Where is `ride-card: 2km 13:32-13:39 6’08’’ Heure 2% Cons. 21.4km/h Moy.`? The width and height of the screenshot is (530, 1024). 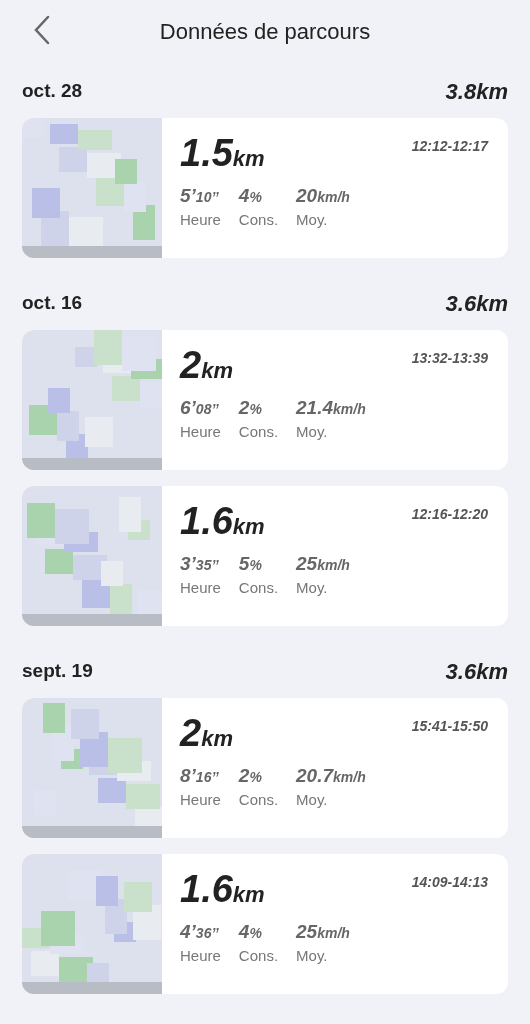 ride-card: 2km 13:32-13:39 6’08’’ Heure 2% Cons. 21.4km/h Moy. is located at coordinates (265, 400).